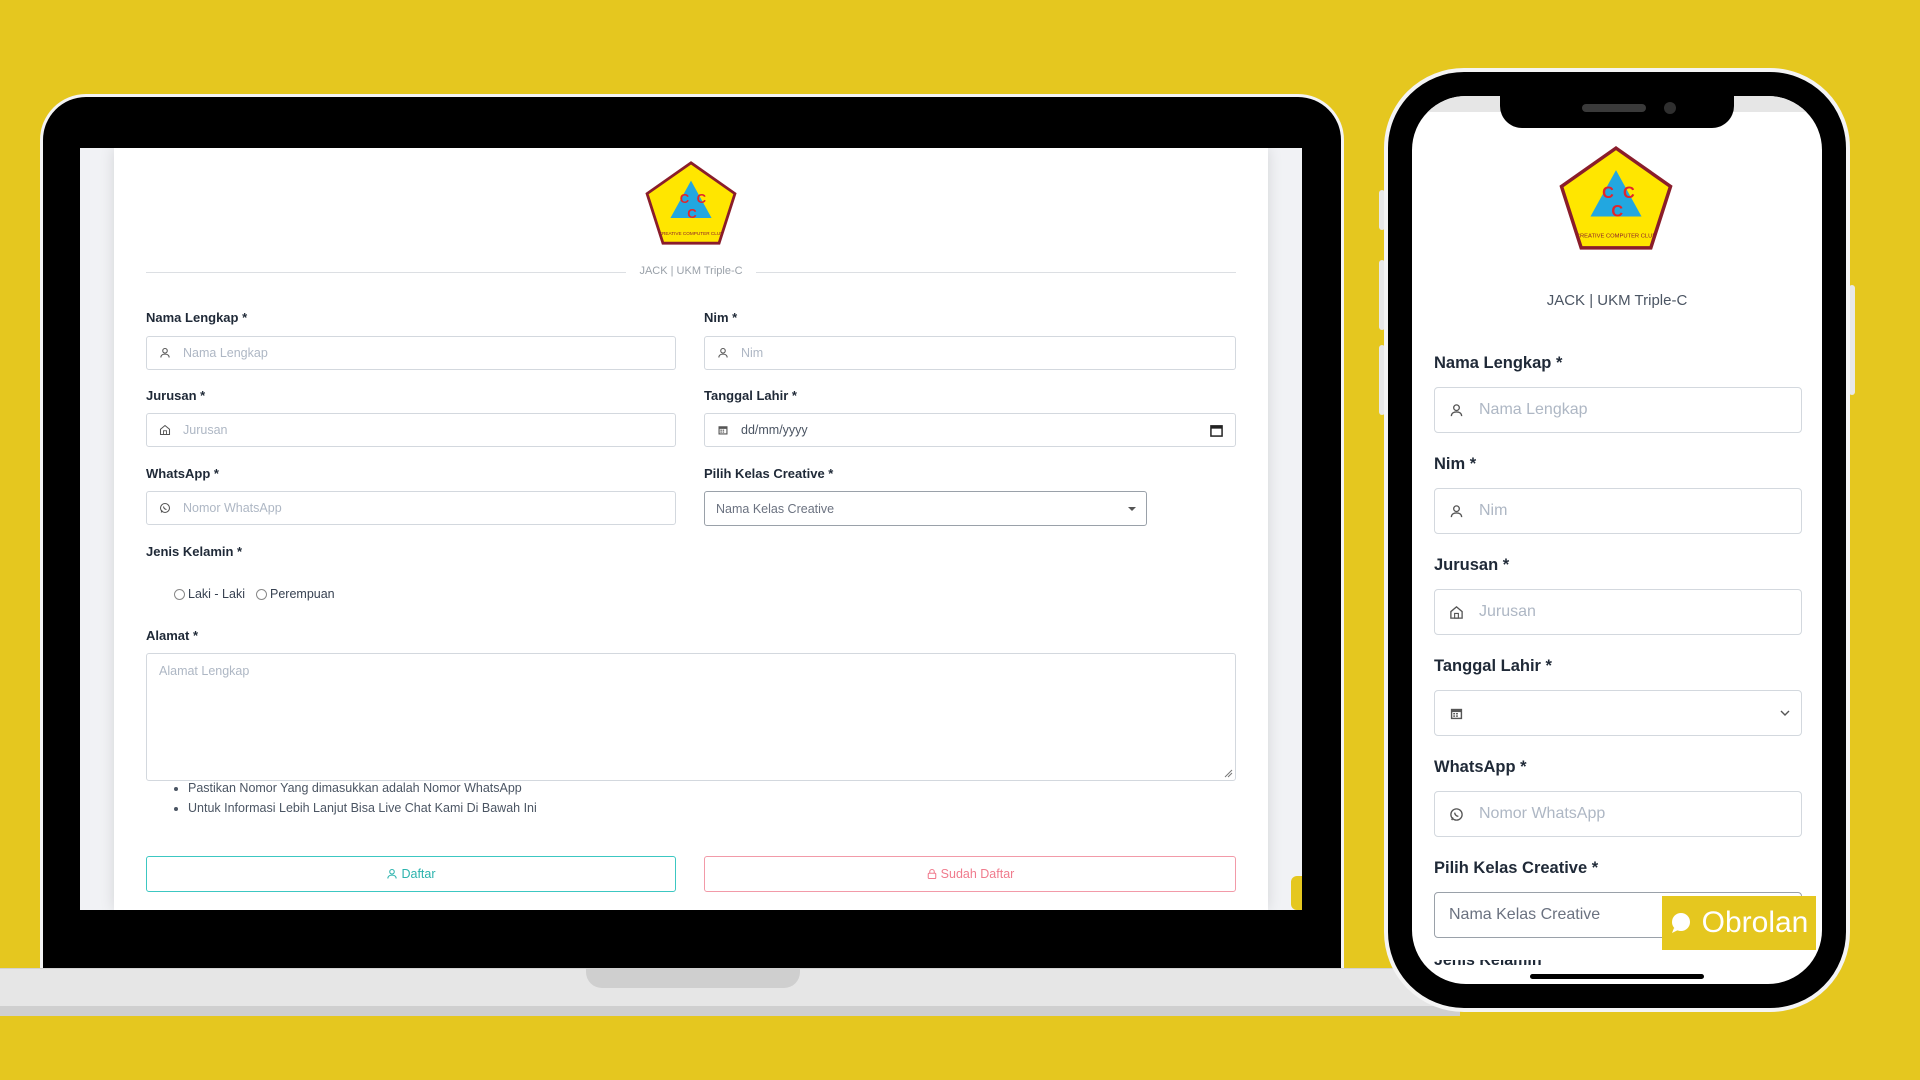 This screenshot has height=1080, width=1920. Describe the element at coordinates (1228, 773) in the screenshot. I see `resize-grip-icon` at that location.